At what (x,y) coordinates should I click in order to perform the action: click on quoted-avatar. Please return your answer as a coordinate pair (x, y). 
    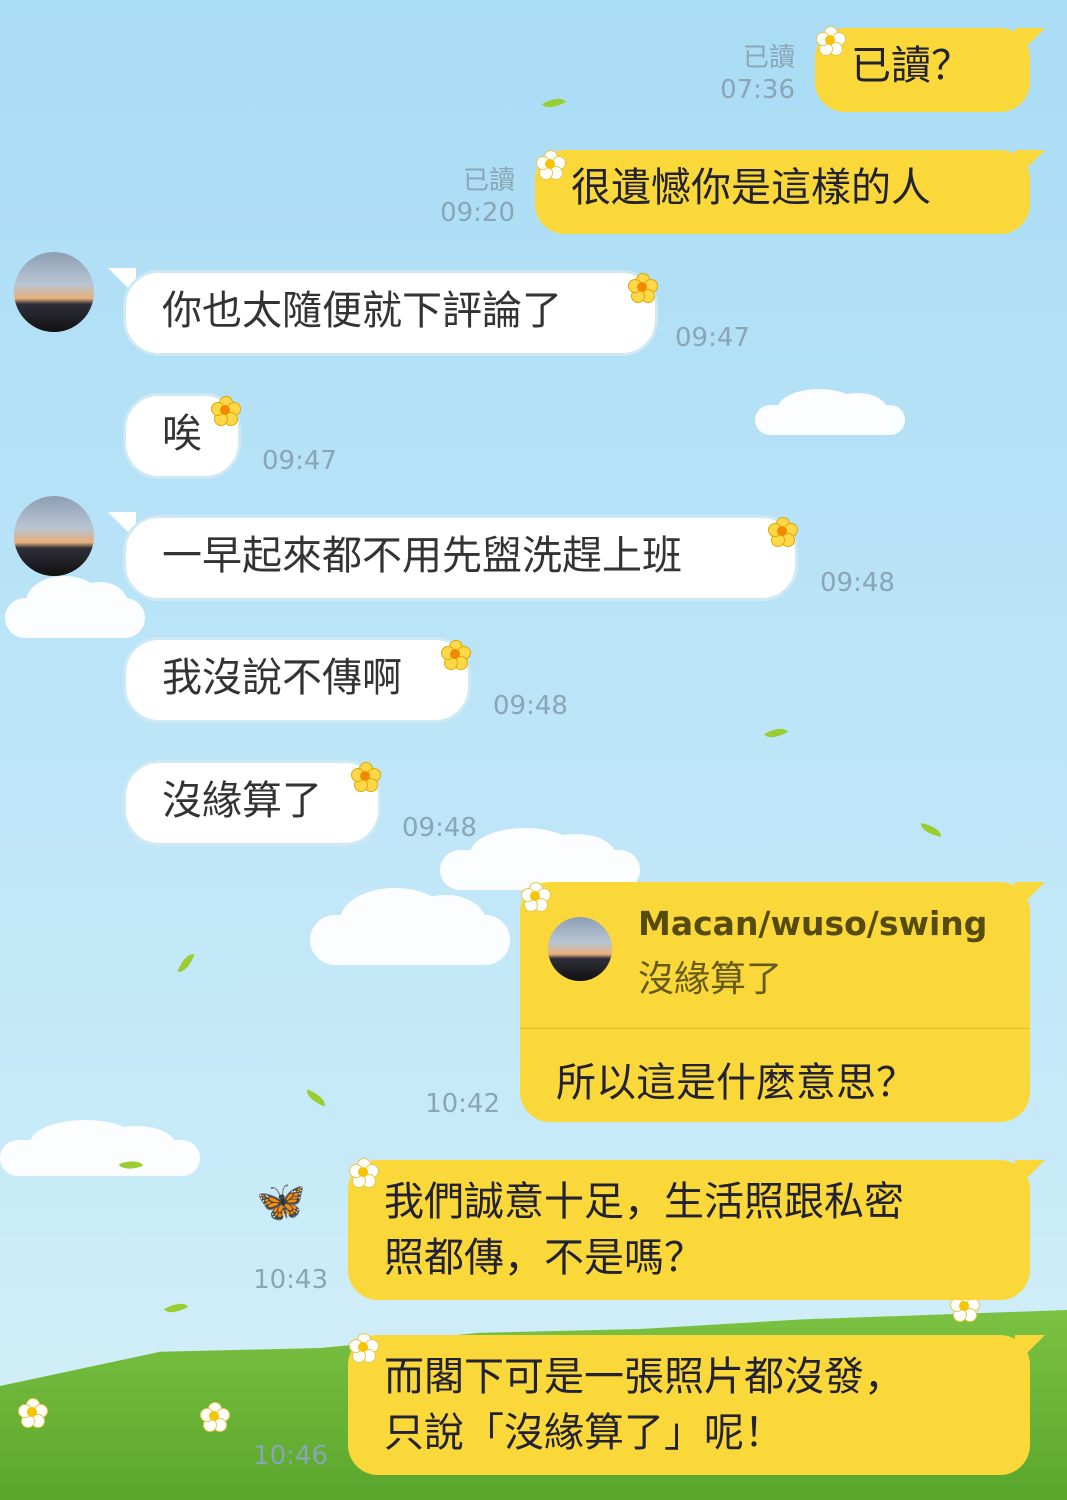
    Looking at the image, I should click on (580, 949).